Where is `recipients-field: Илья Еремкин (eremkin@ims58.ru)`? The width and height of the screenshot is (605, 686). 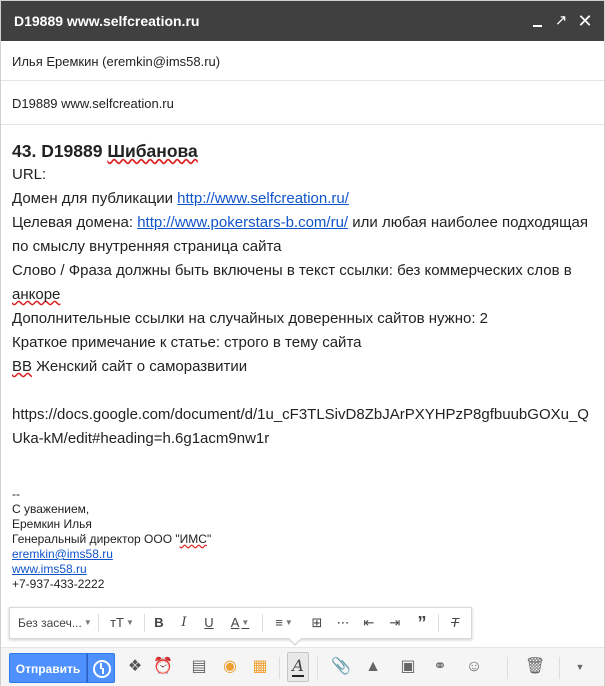 recipients-field: Илья Еремкин (eremkin@ims58.ru) is located at coordinates (302, 61).